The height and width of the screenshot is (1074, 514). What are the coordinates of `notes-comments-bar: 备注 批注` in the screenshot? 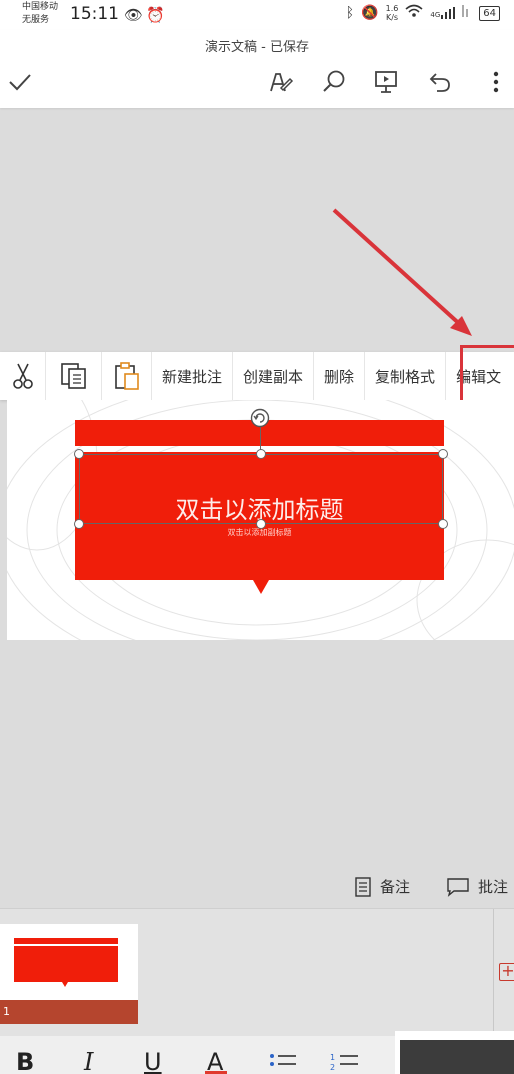 It's located at (257, 887).